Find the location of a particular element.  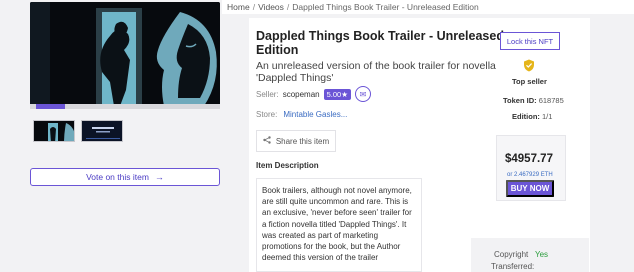

edition-label: Edition: is located at coordinates (526, 116).